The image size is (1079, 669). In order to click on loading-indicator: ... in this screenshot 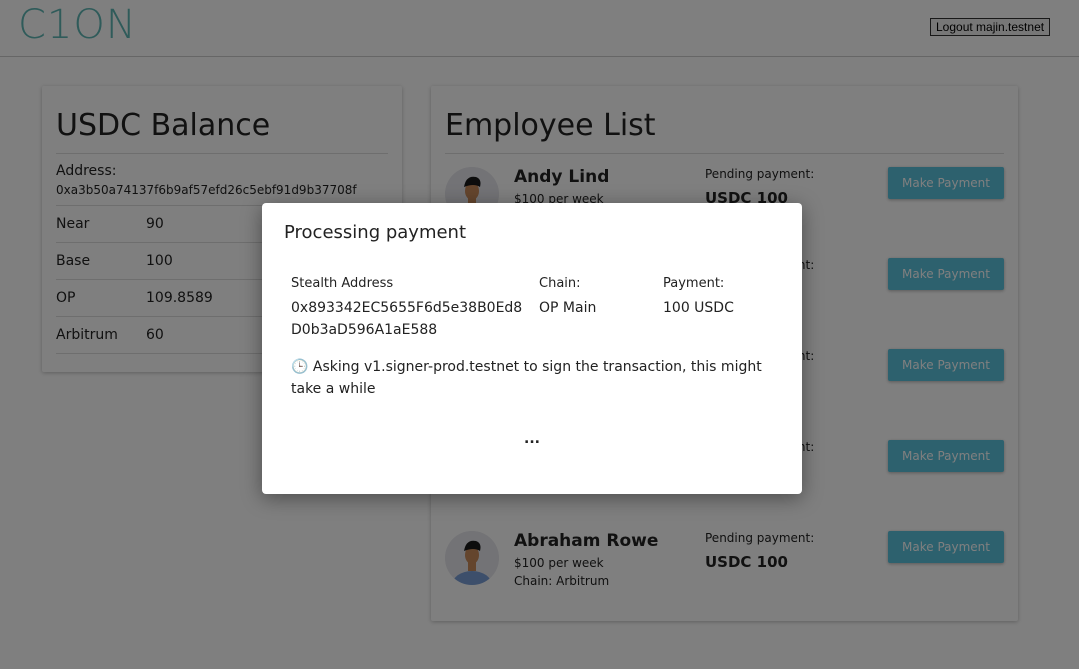, I will do `click(532, 439)`.